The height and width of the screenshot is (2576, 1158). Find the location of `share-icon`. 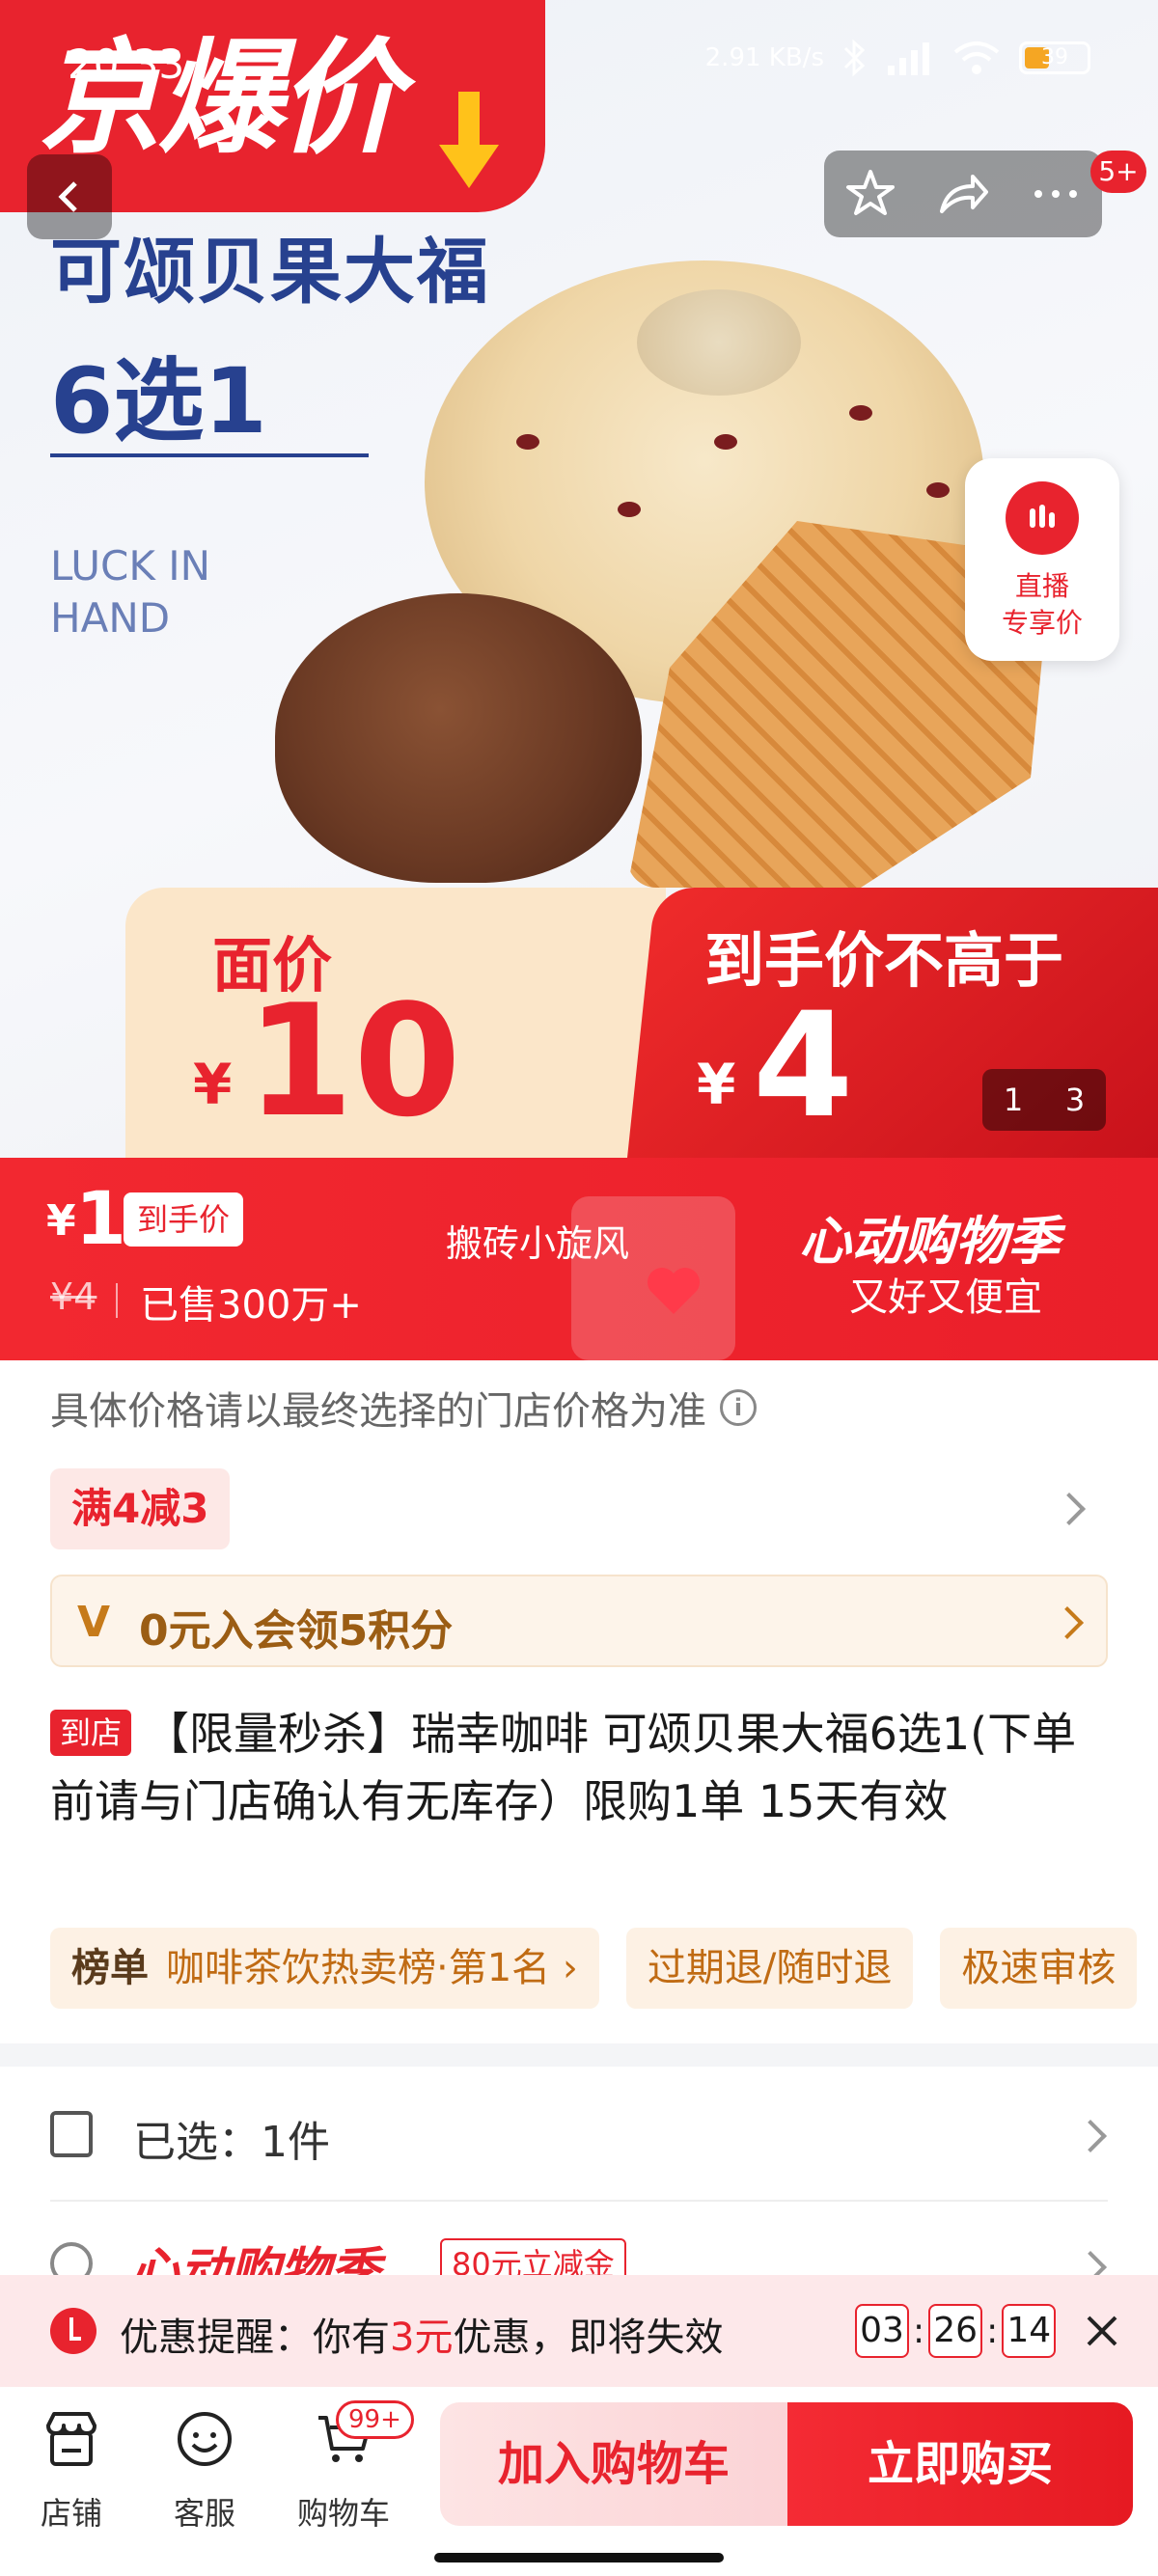

share-icon is located at coordinates (964, 194).